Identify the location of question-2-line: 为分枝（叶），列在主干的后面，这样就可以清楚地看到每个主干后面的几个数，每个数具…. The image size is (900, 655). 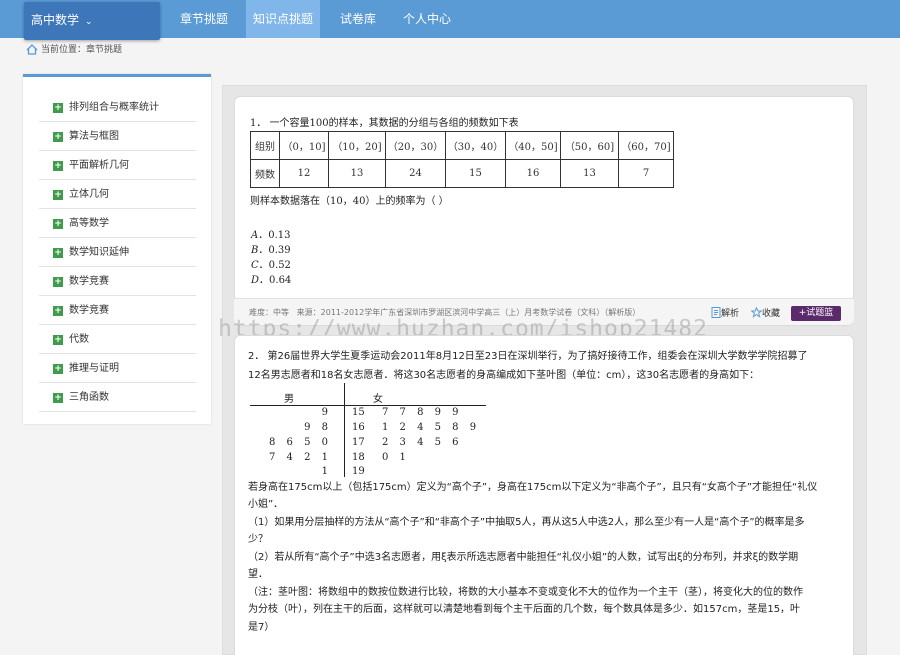
(524, 609).